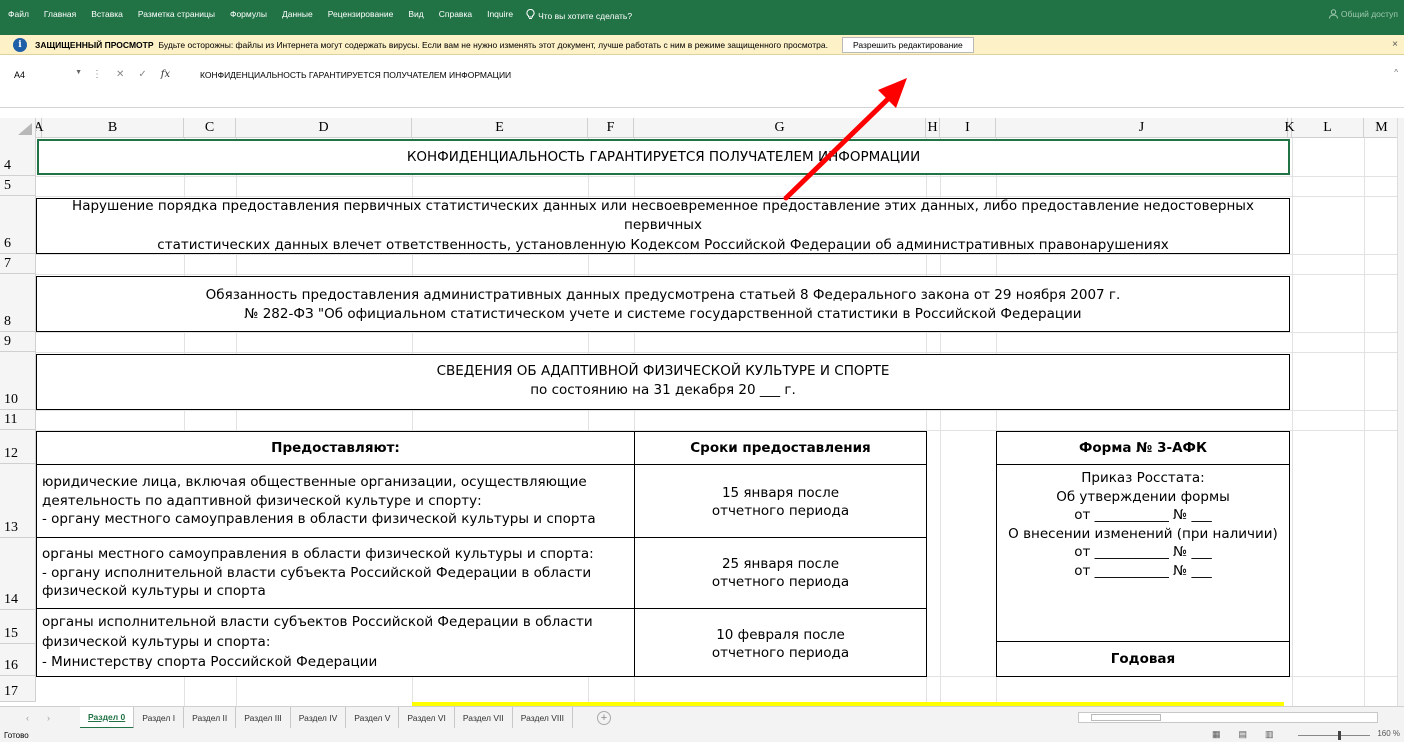 This screenshot has width=1404, height=742. What do you see at coordinates (702, 735) in the screenshot?
I see `status-bar: Готово ▦ ▤ ▥ 160 %` at bounding box center [702, 735].